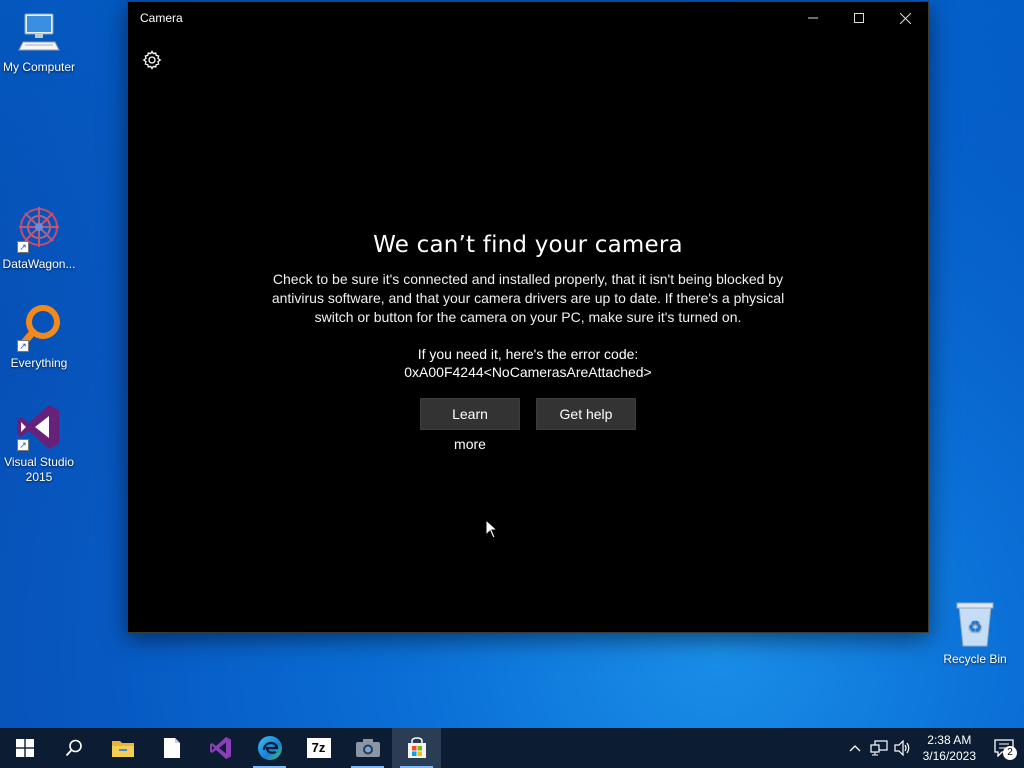  I want to click on start-icon, so click(24, 748).